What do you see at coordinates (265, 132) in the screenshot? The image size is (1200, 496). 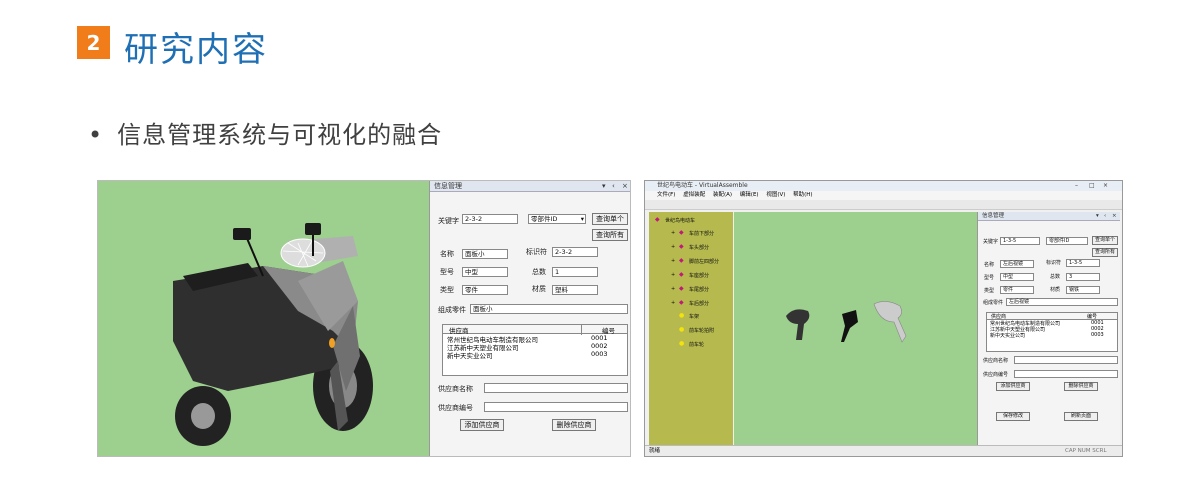 I see `bullet-item: • 信息管理系统与可视化的融合` at bounding box center [265, 132].